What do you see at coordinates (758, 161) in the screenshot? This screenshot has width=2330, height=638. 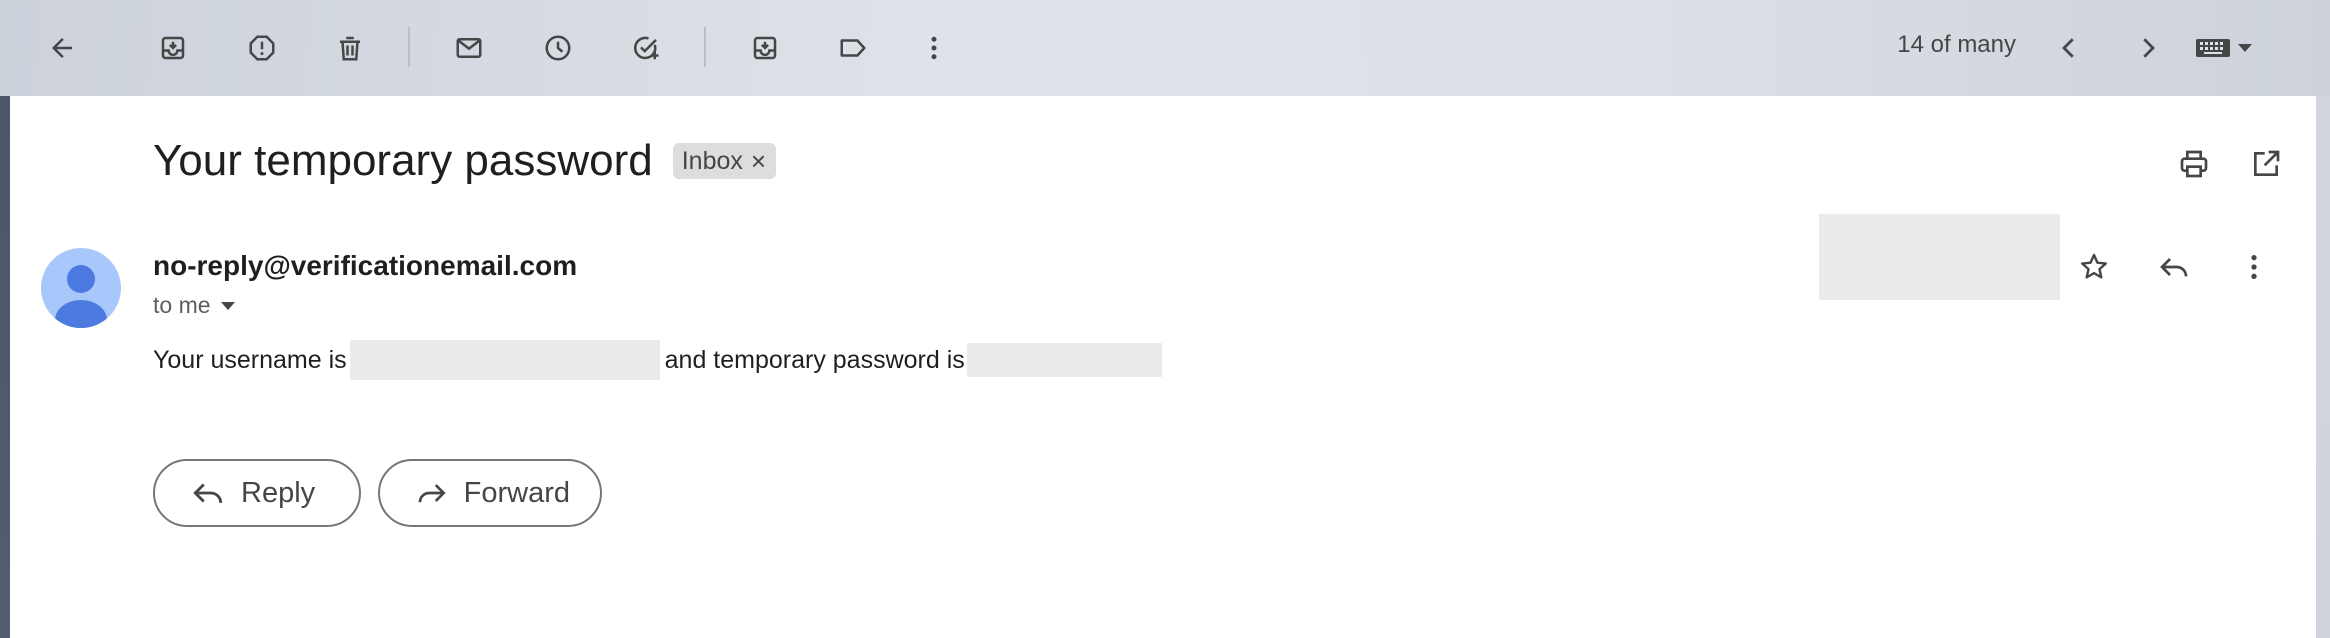 I see `remove-label-icon: ×` at bounding box center [758, 161].